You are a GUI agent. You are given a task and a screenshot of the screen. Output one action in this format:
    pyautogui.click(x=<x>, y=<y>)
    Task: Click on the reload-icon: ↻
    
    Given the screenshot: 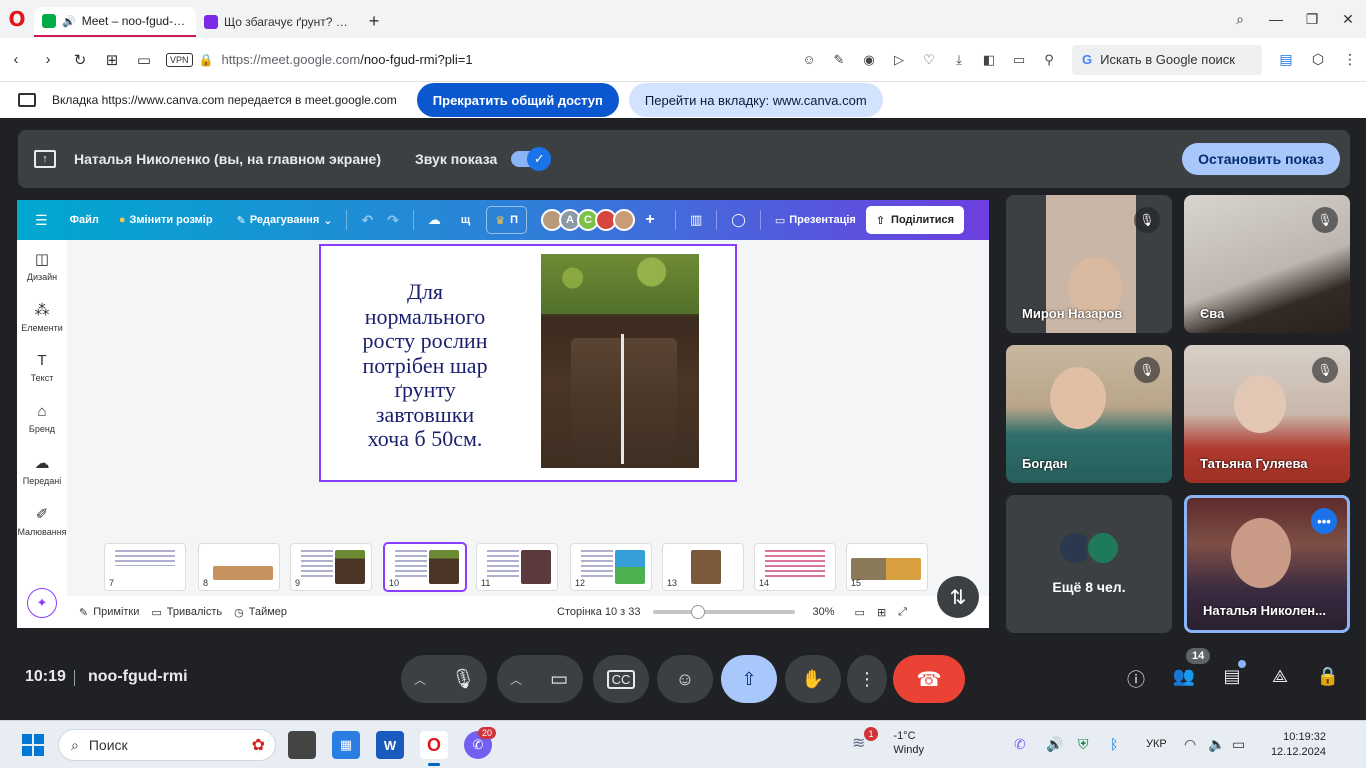 What is the action you would take?
    pyautogui.click(x=80, y=60)
    